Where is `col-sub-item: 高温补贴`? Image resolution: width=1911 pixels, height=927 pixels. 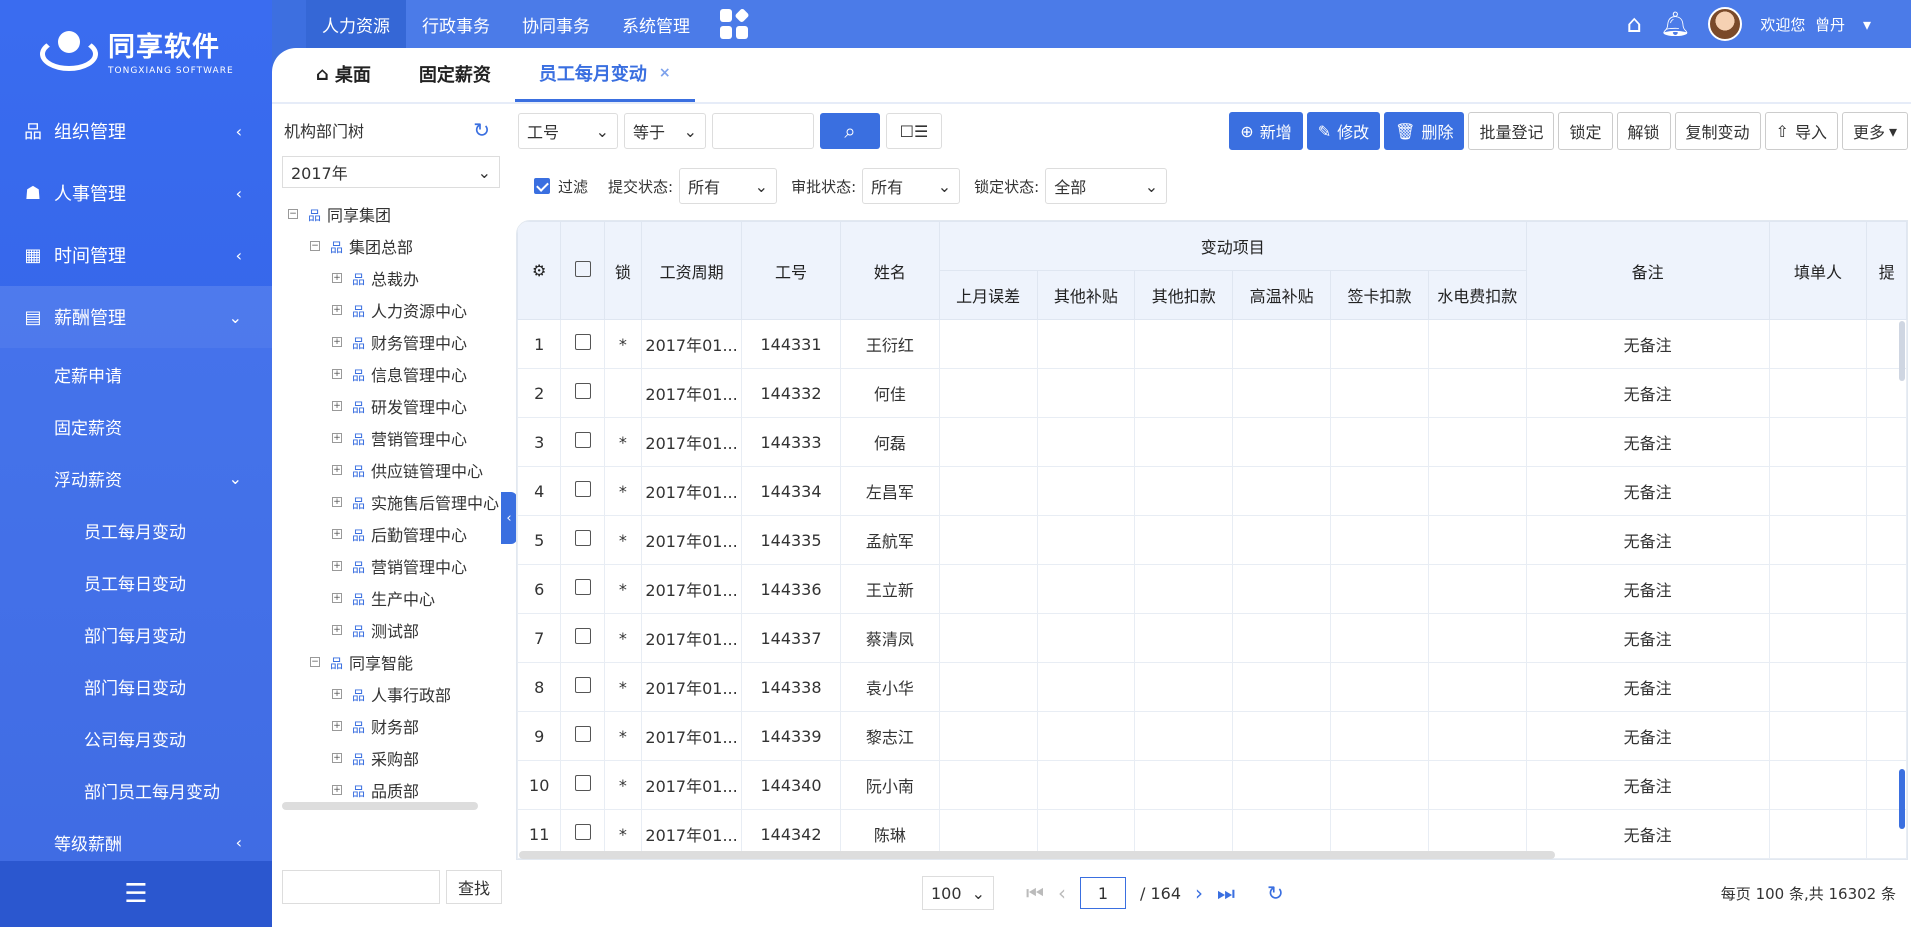
col-sub-item: 高温补贴 is located at coordinates (1282, 295).